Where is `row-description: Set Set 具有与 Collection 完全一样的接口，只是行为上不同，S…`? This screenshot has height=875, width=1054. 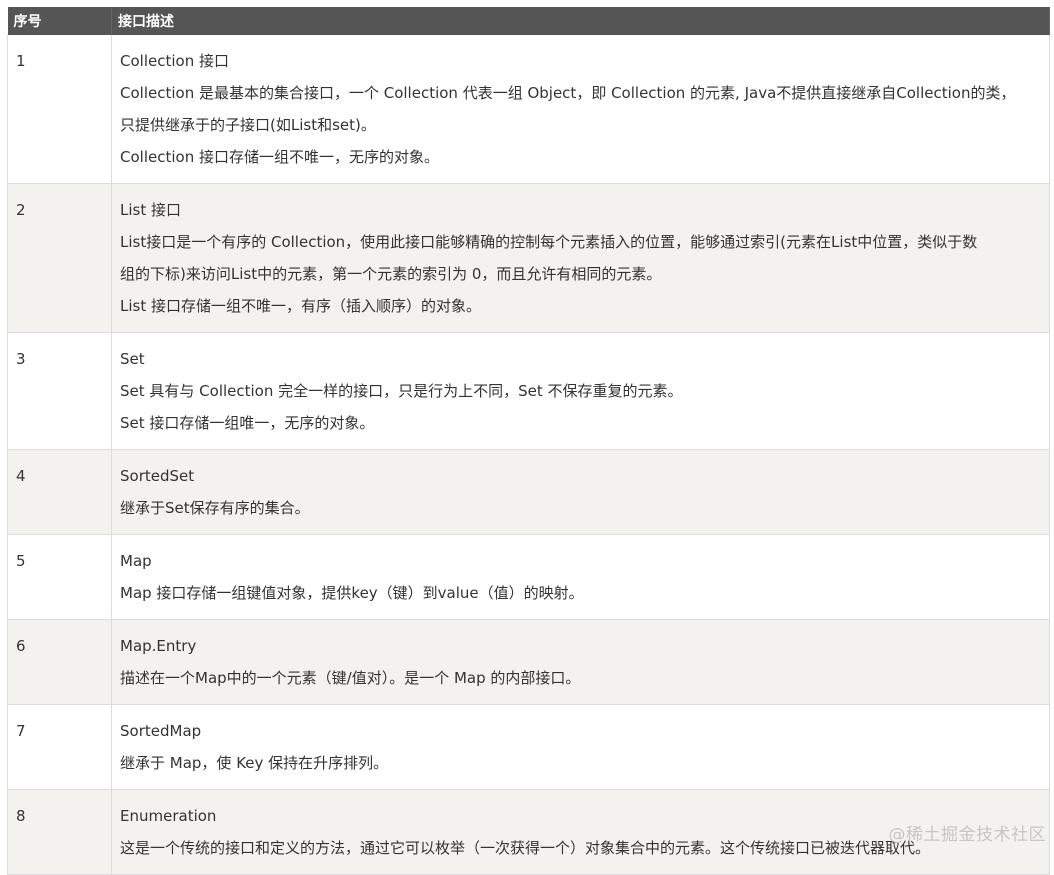 row-description: Set Set 具有与 Collection 完全一样的接口，只是行为上不同，S… is located at coordinates (580, 391).